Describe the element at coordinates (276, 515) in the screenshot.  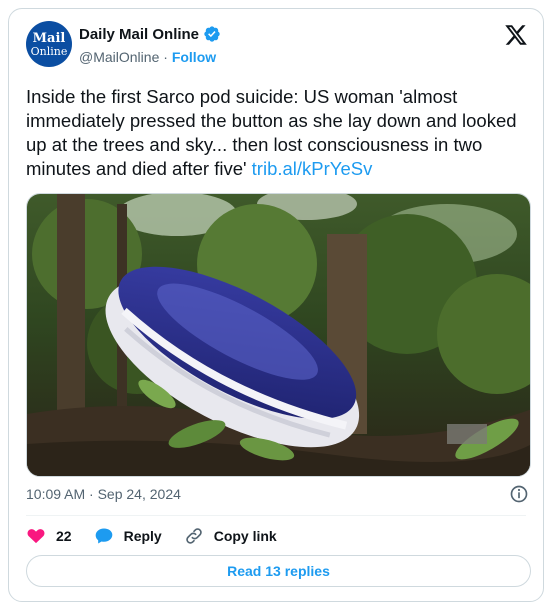
I see `divider` at that location.